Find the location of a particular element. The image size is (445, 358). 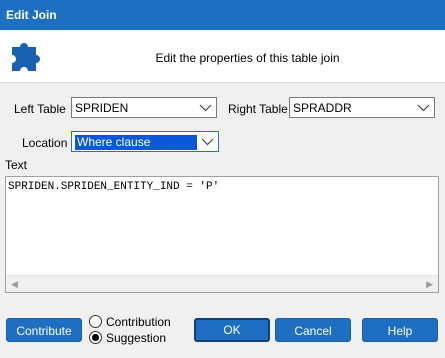

banner-description: Edit the properties of this table join is located at coordinates (247, 58).